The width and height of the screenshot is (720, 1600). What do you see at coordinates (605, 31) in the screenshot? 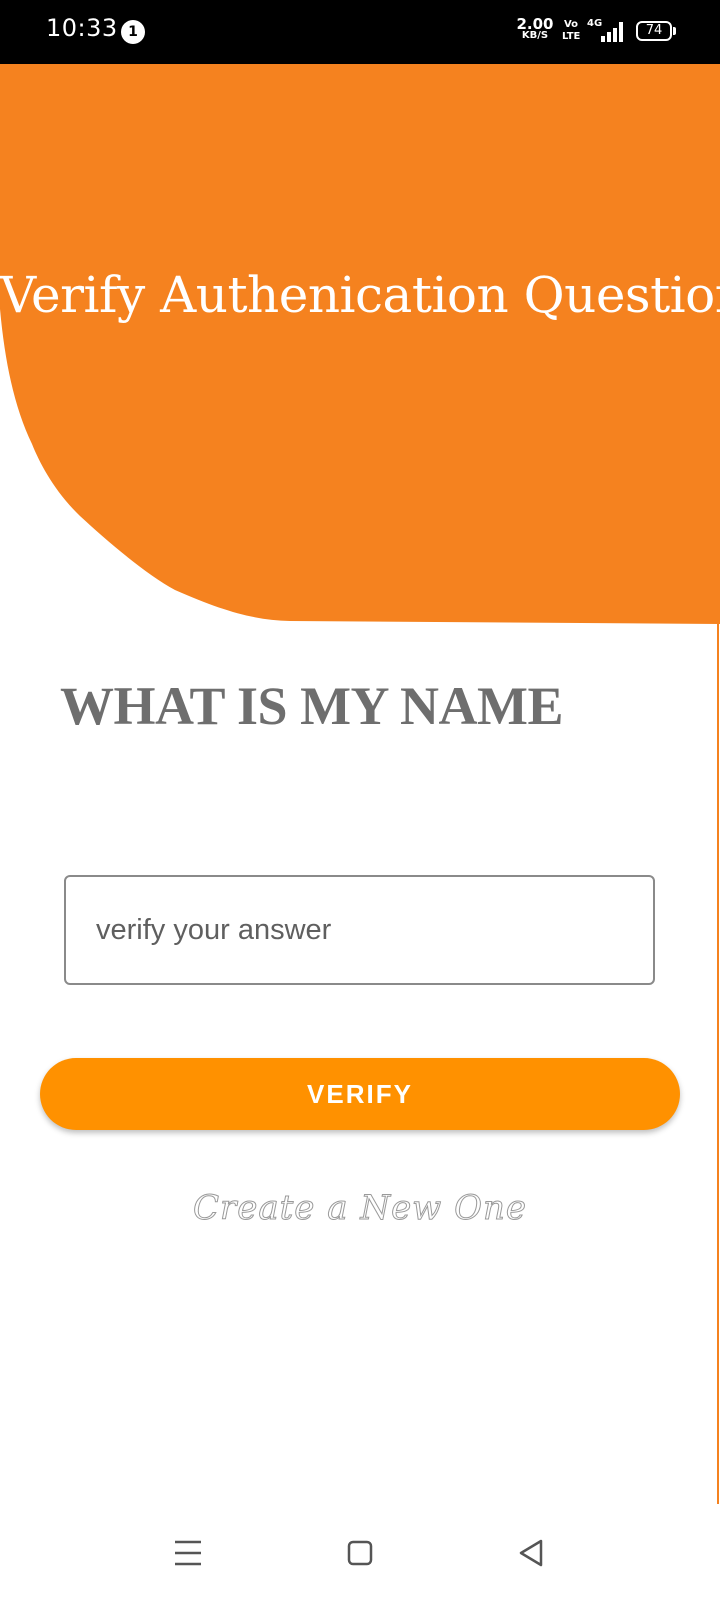
I see `signal-icon: 4G` at bounding box center [605, 31].